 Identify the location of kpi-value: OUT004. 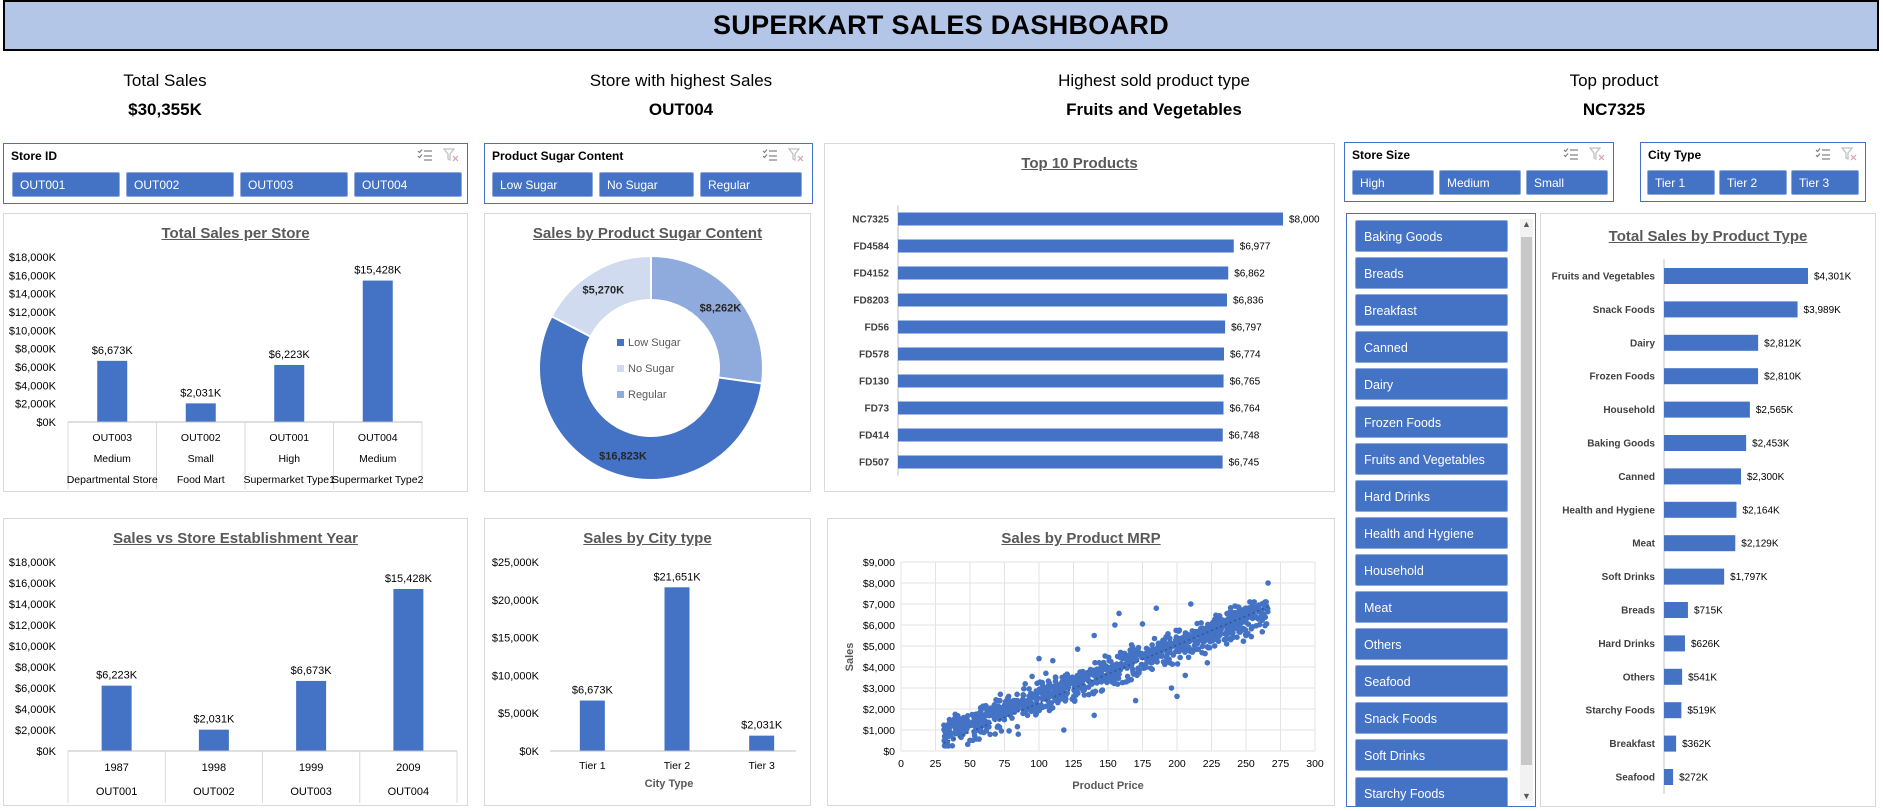
(681, 109).